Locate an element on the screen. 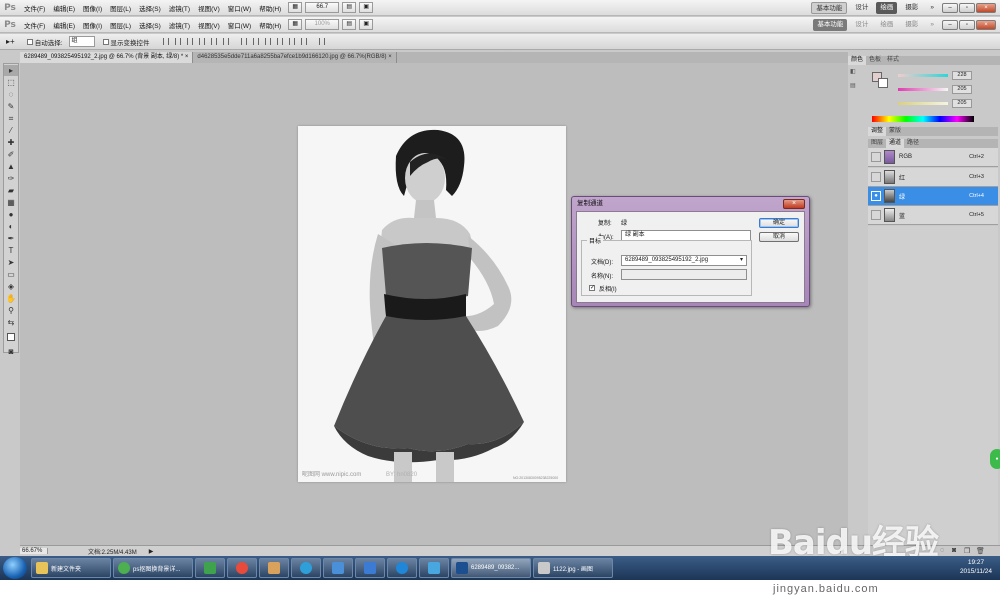 This screenshot has width=1000, height=613. distribute-top-icon is located at coordinates (243, 41).